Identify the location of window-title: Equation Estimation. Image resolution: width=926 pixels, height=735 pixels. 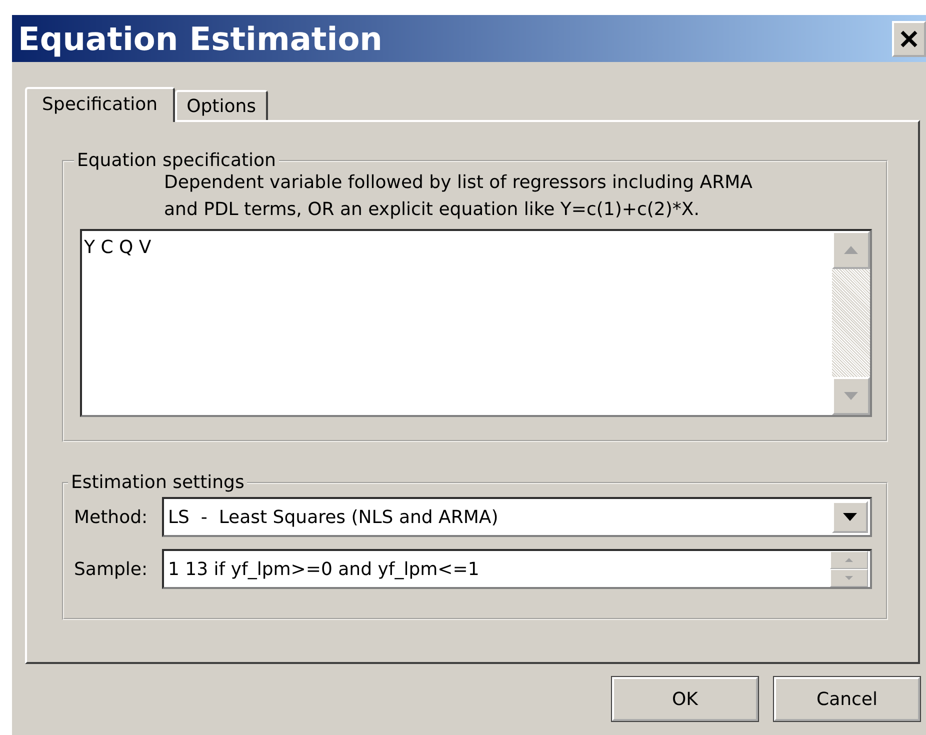
(200, 39).